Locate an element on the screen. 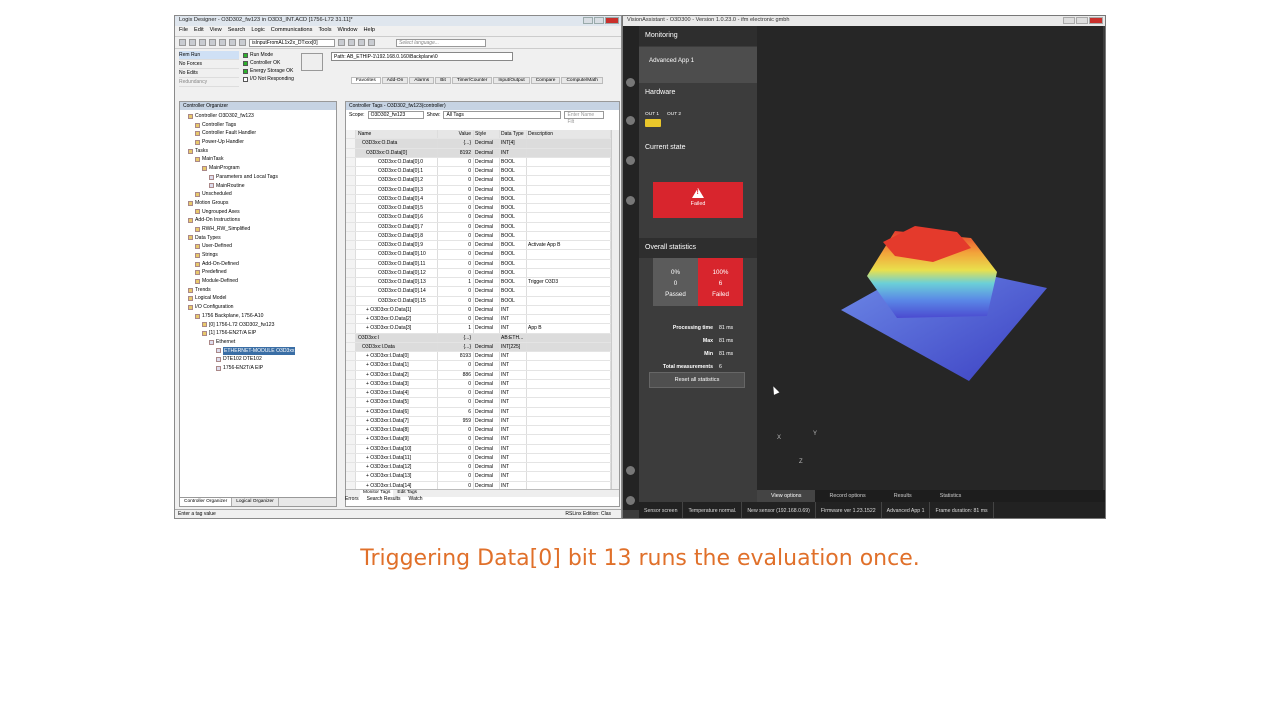 The height and width of the screenshot is (720, 1280). table-row: O3D3xx:O.Data[0].10 0 Decimal BOOL is located at coordinates (478, 255).